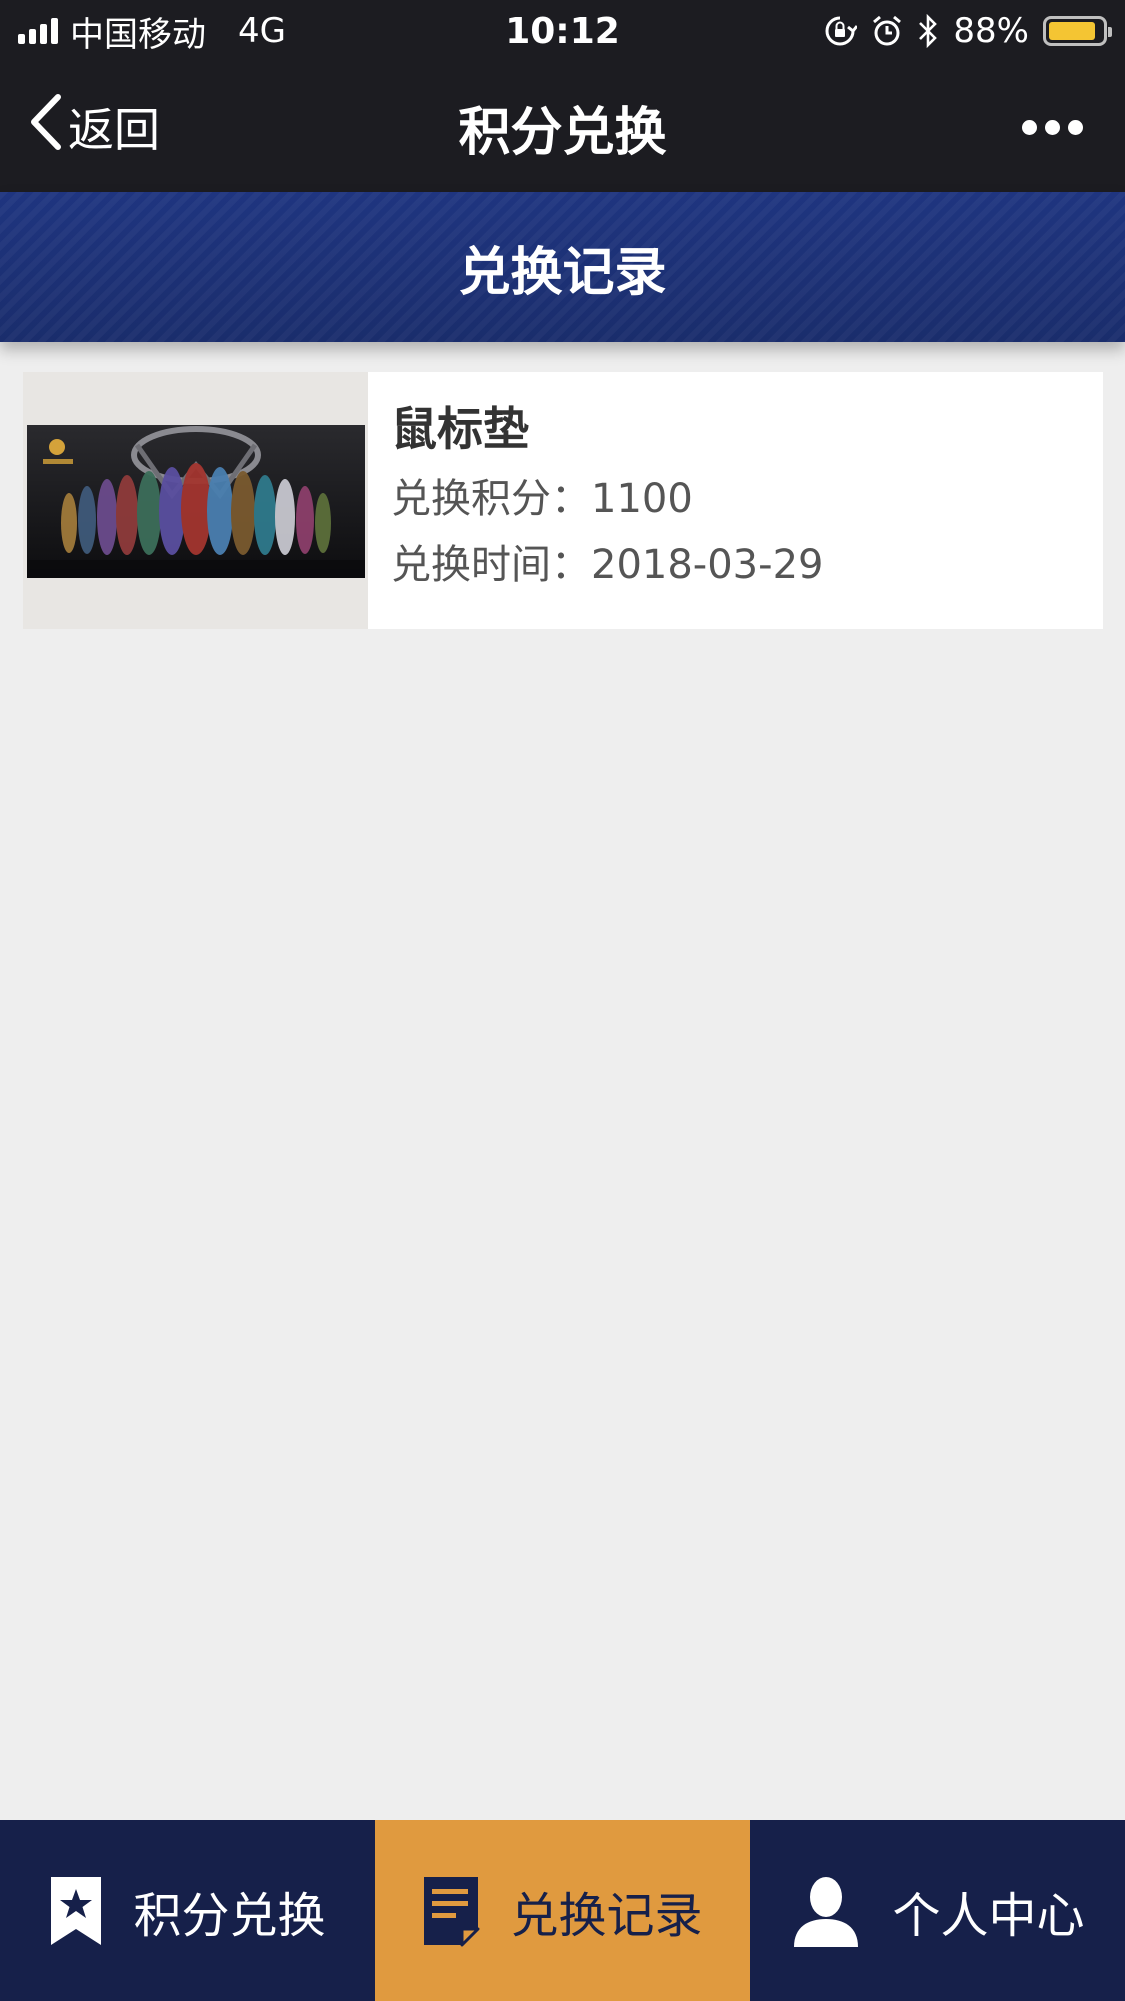  Describe the element at coordinates (988, 1915) in the screenshot. I see `tab-label: 个人中心` at that location.